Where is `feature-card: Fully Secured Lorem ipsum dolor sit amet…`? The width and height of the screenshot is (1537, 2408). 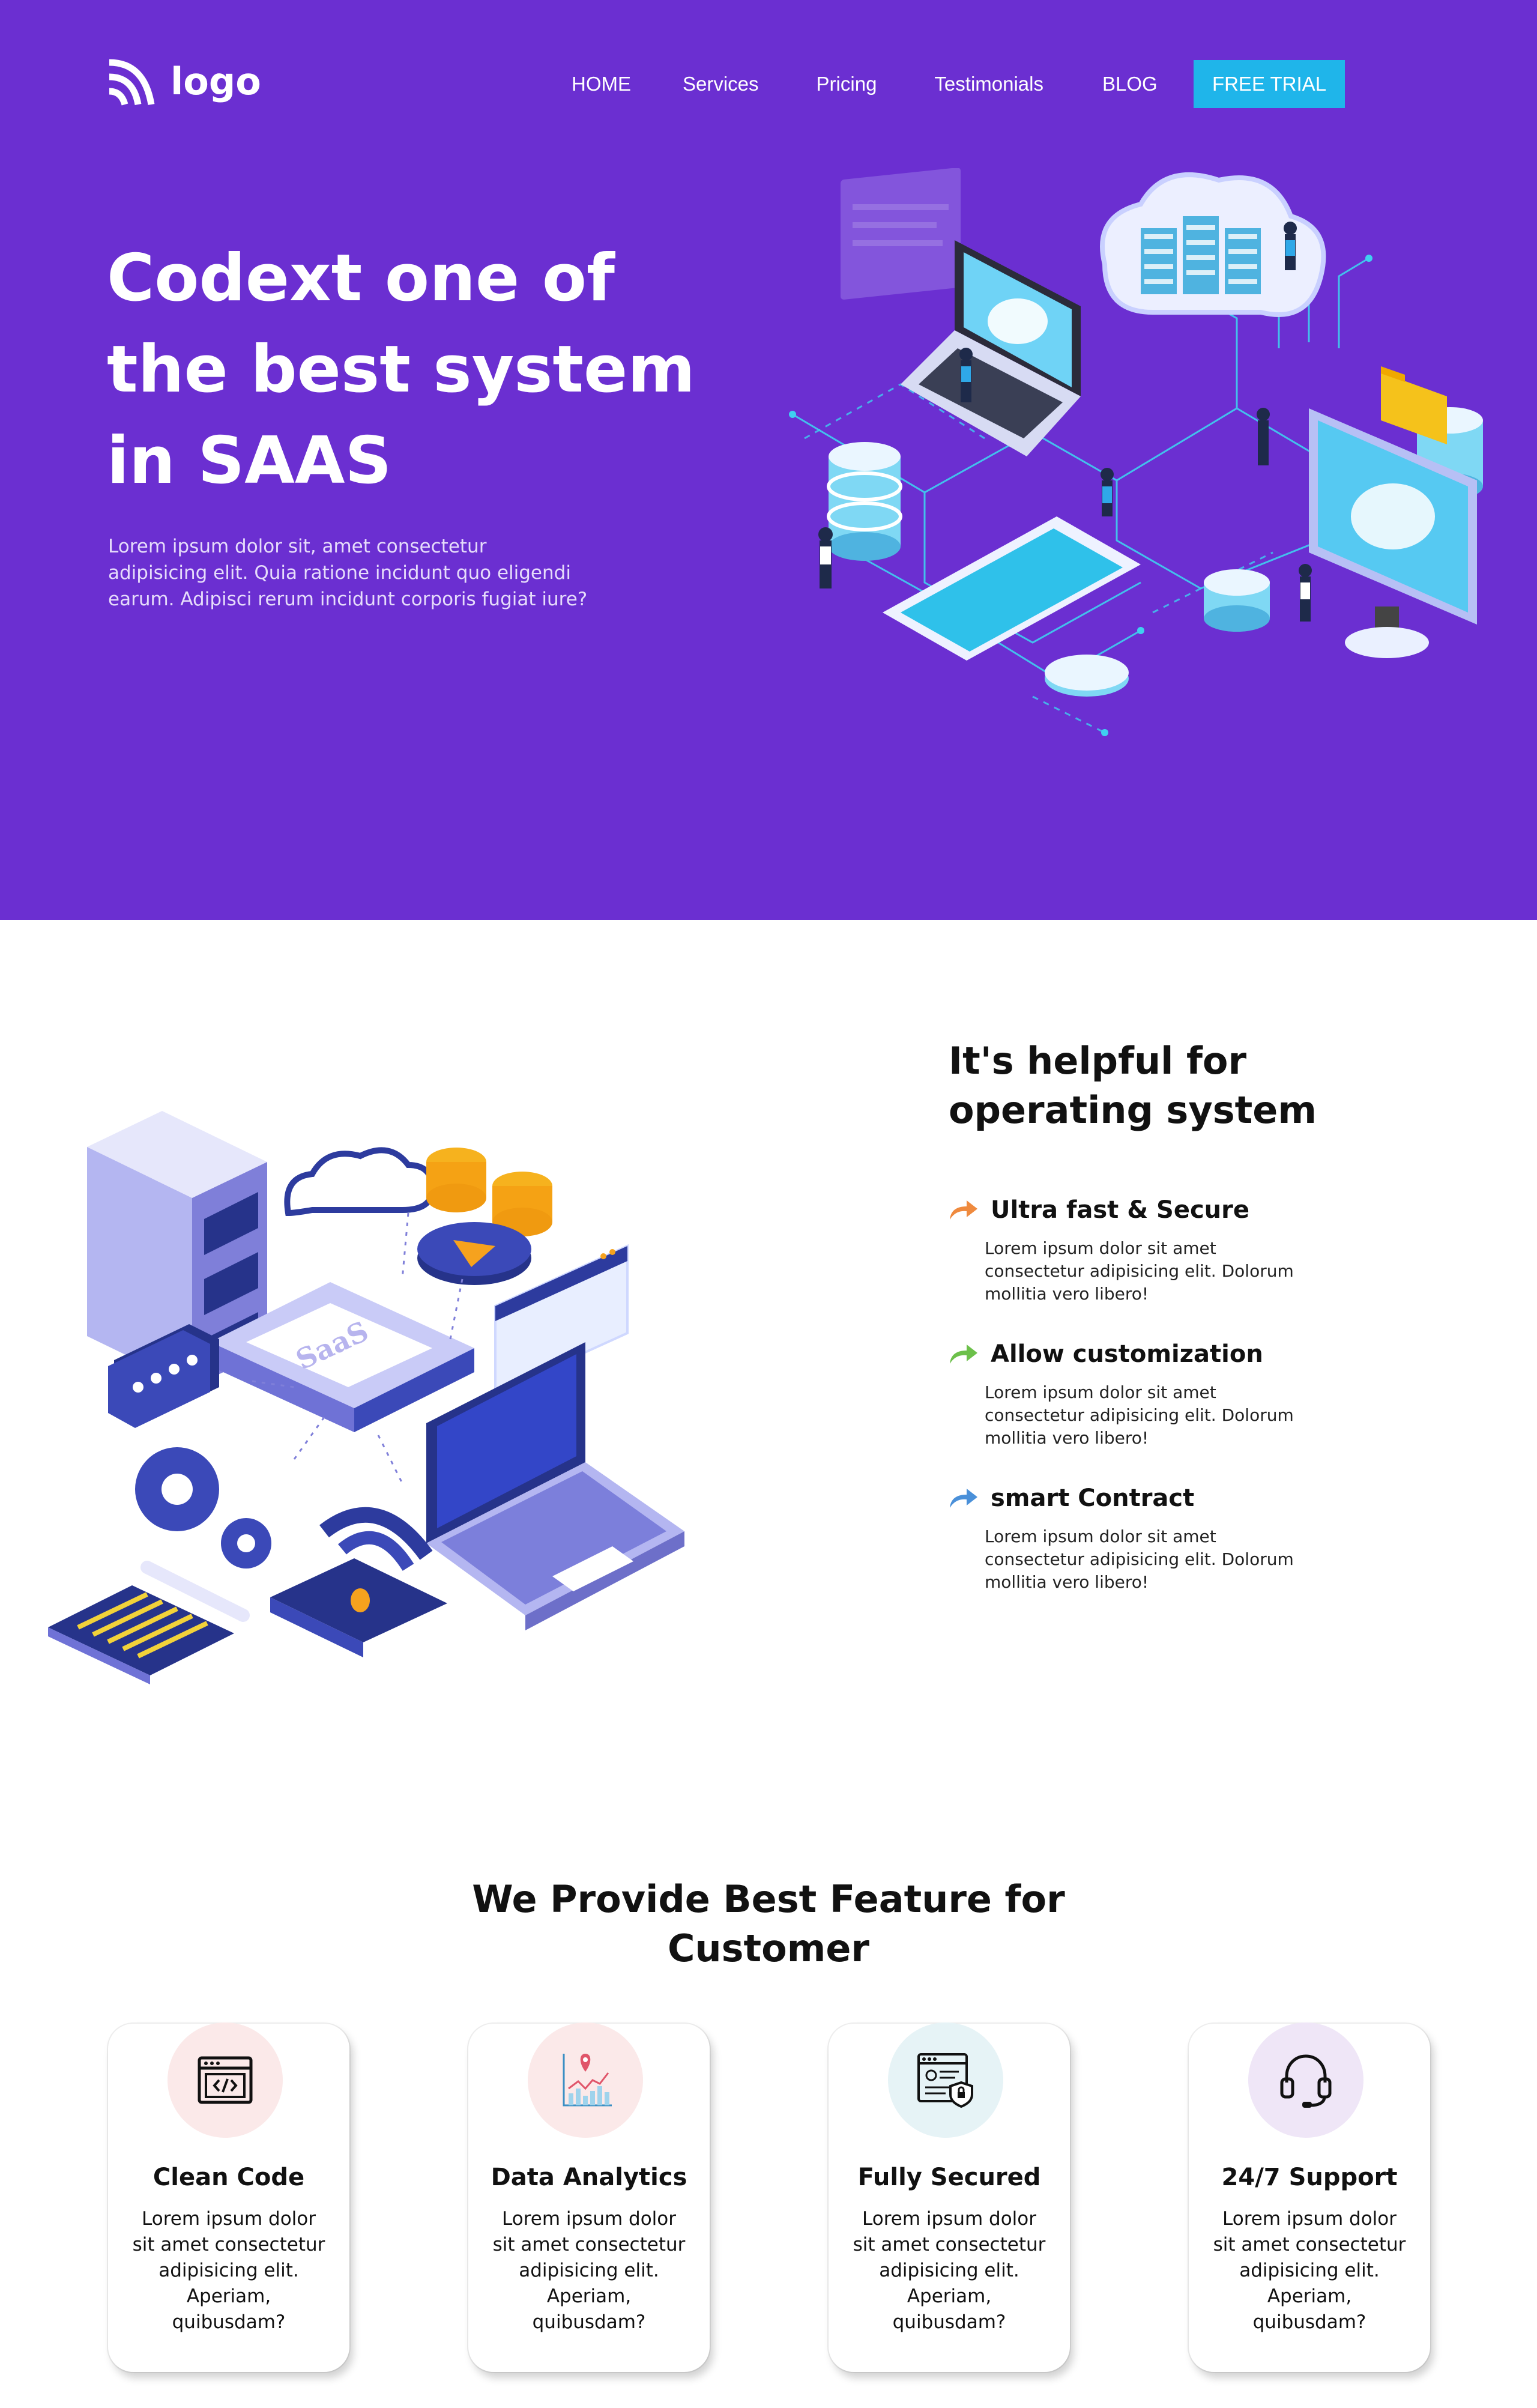
feature-card: Fully Secured Lorem ipsum dolor sit amet… is located at coordinates (949, 2197).